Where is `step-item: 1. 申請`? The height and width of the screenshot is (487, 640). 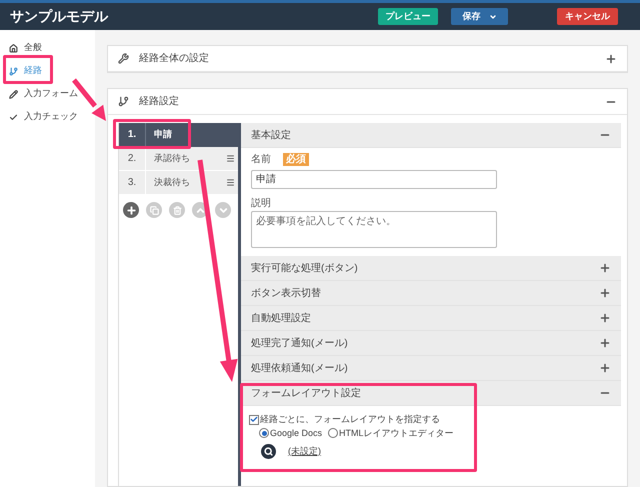 step-item: 1. 申請 is located at coordinates (178, 135).